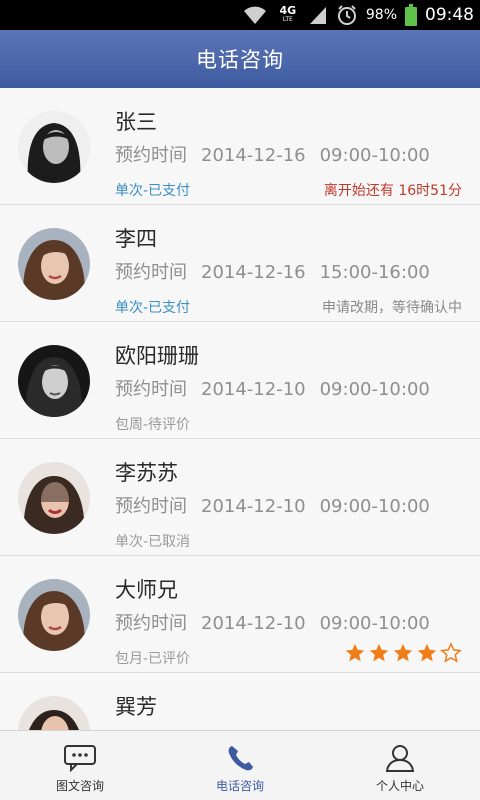 Image resolution: width=480 pixels, height=800 pixels. What do you see at coordinates (411, 15) in the screenshot?
I see `battery-icon` at bounding box center [411, 15].